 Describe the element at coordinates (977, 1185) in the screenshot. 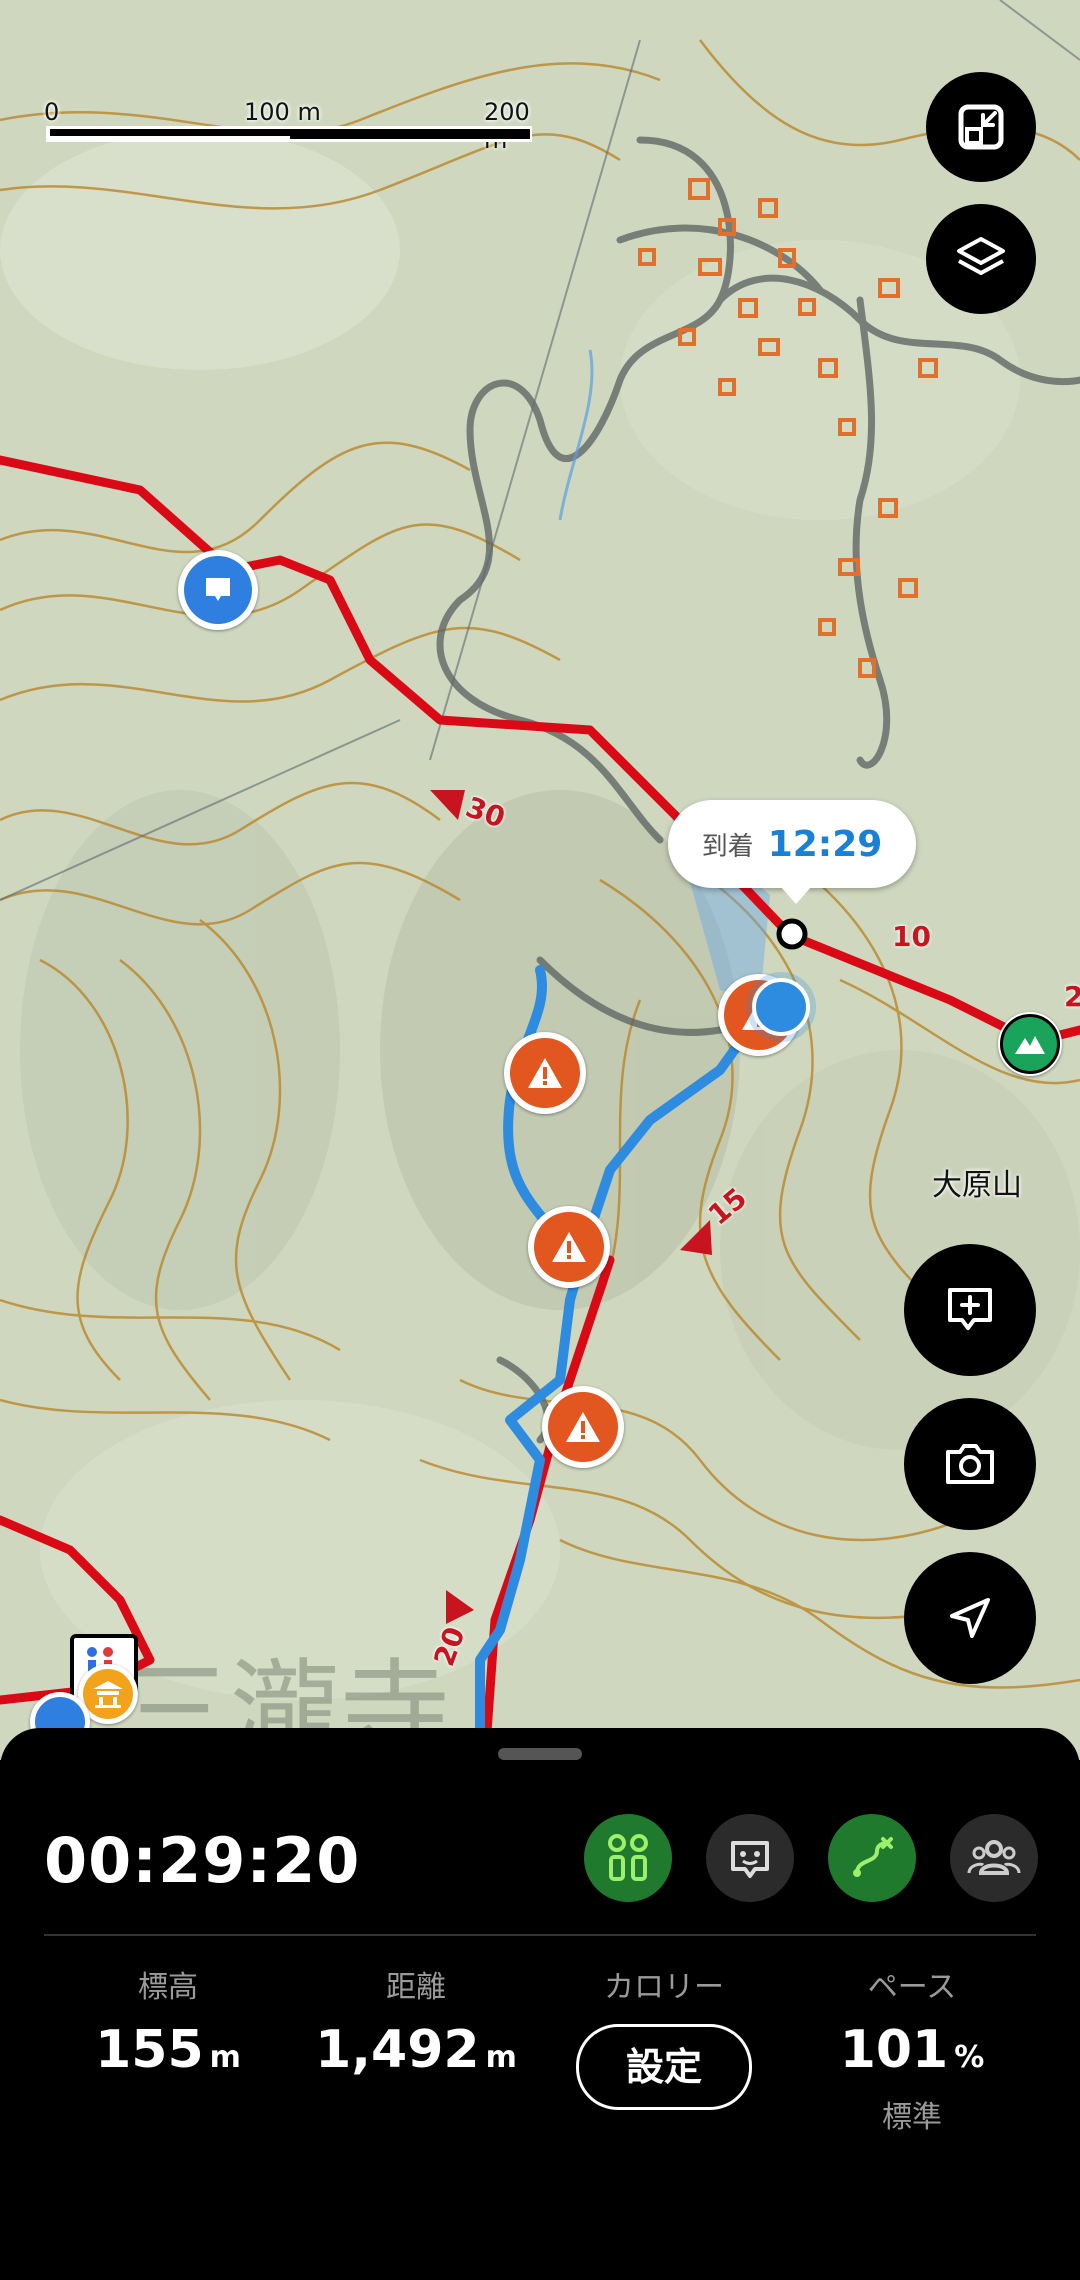

I see `place-label: 大原山` at that location.